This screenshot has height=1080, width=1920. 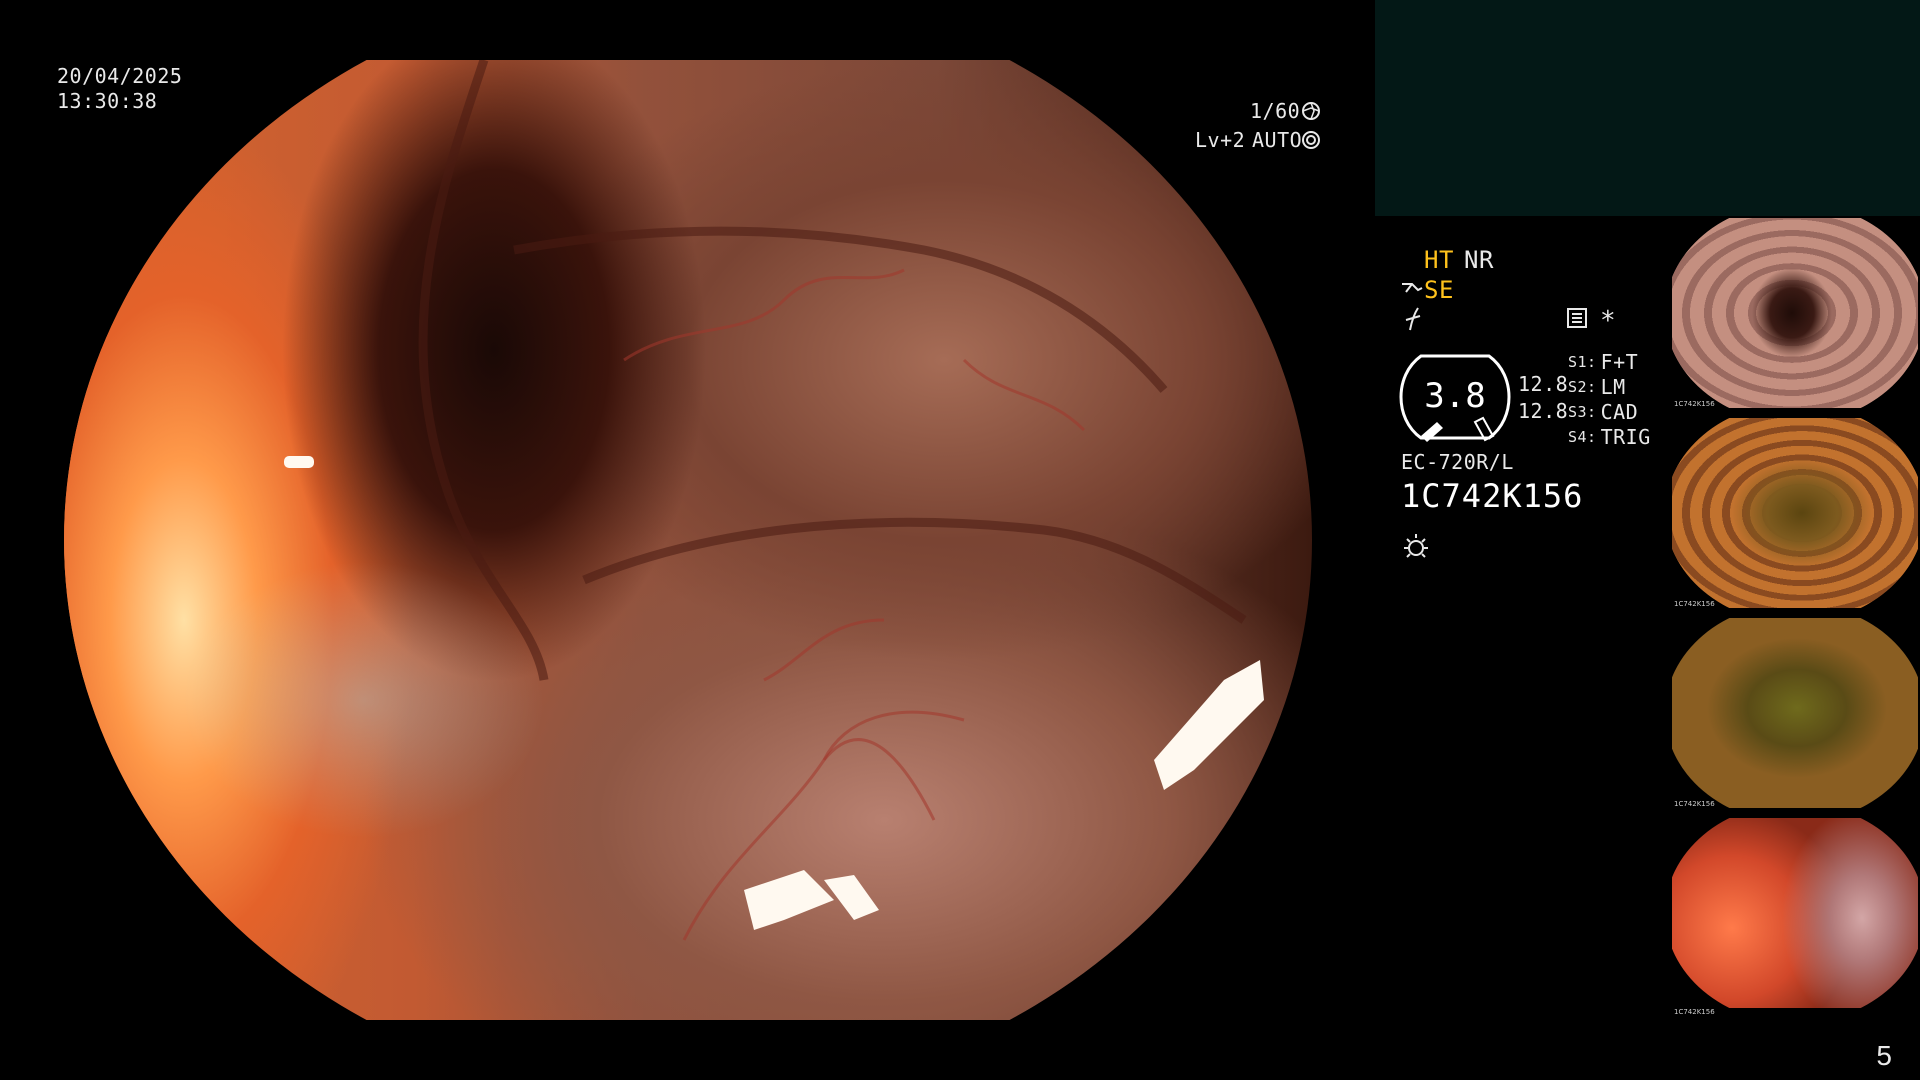 I want to click on dial-value: 3.8, so click(x=1455, y=396).